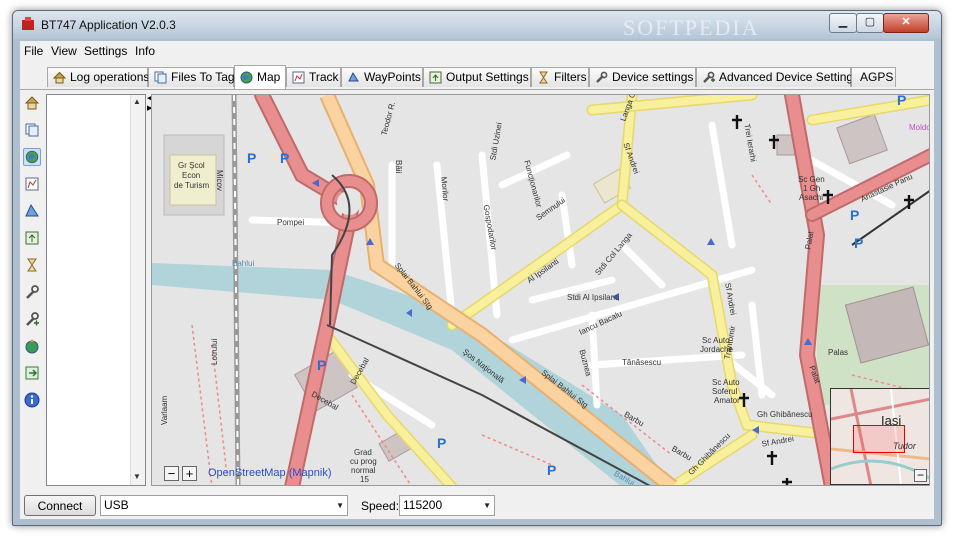 The image size is (960, 544). I want to click on map-label-sc-gen-3: Asachi, so click(811, 197).